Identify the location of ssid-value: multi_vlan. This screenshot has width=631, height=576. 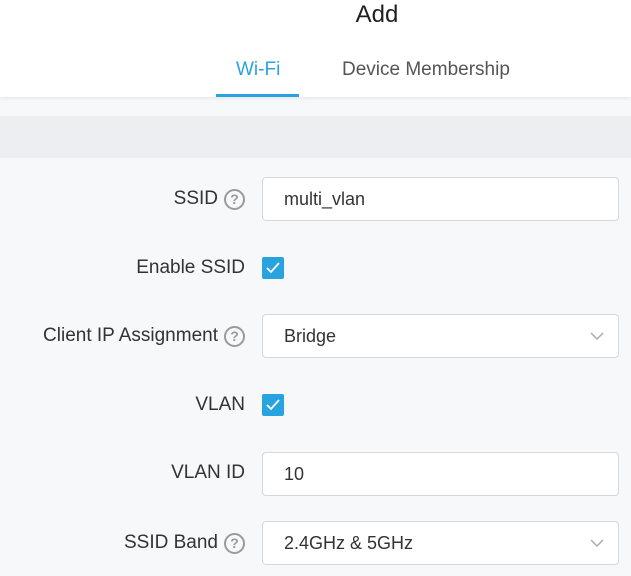
(325, 199).